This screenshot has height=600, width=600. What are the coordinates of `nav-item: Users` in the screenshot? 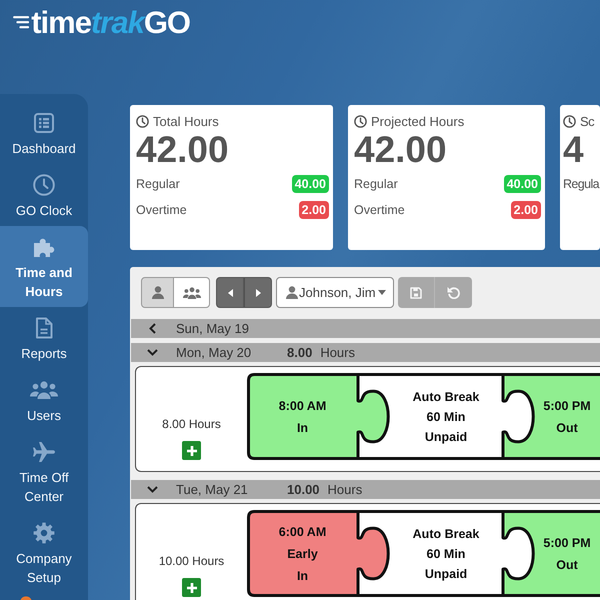 It's located at (44, 400).